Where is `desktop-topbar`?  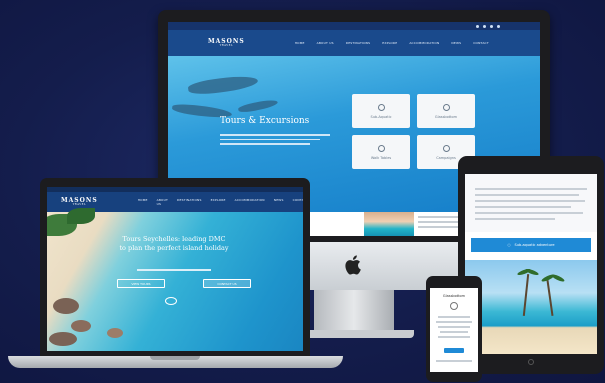
desktop-topbar is located at coordinates (354, 26).